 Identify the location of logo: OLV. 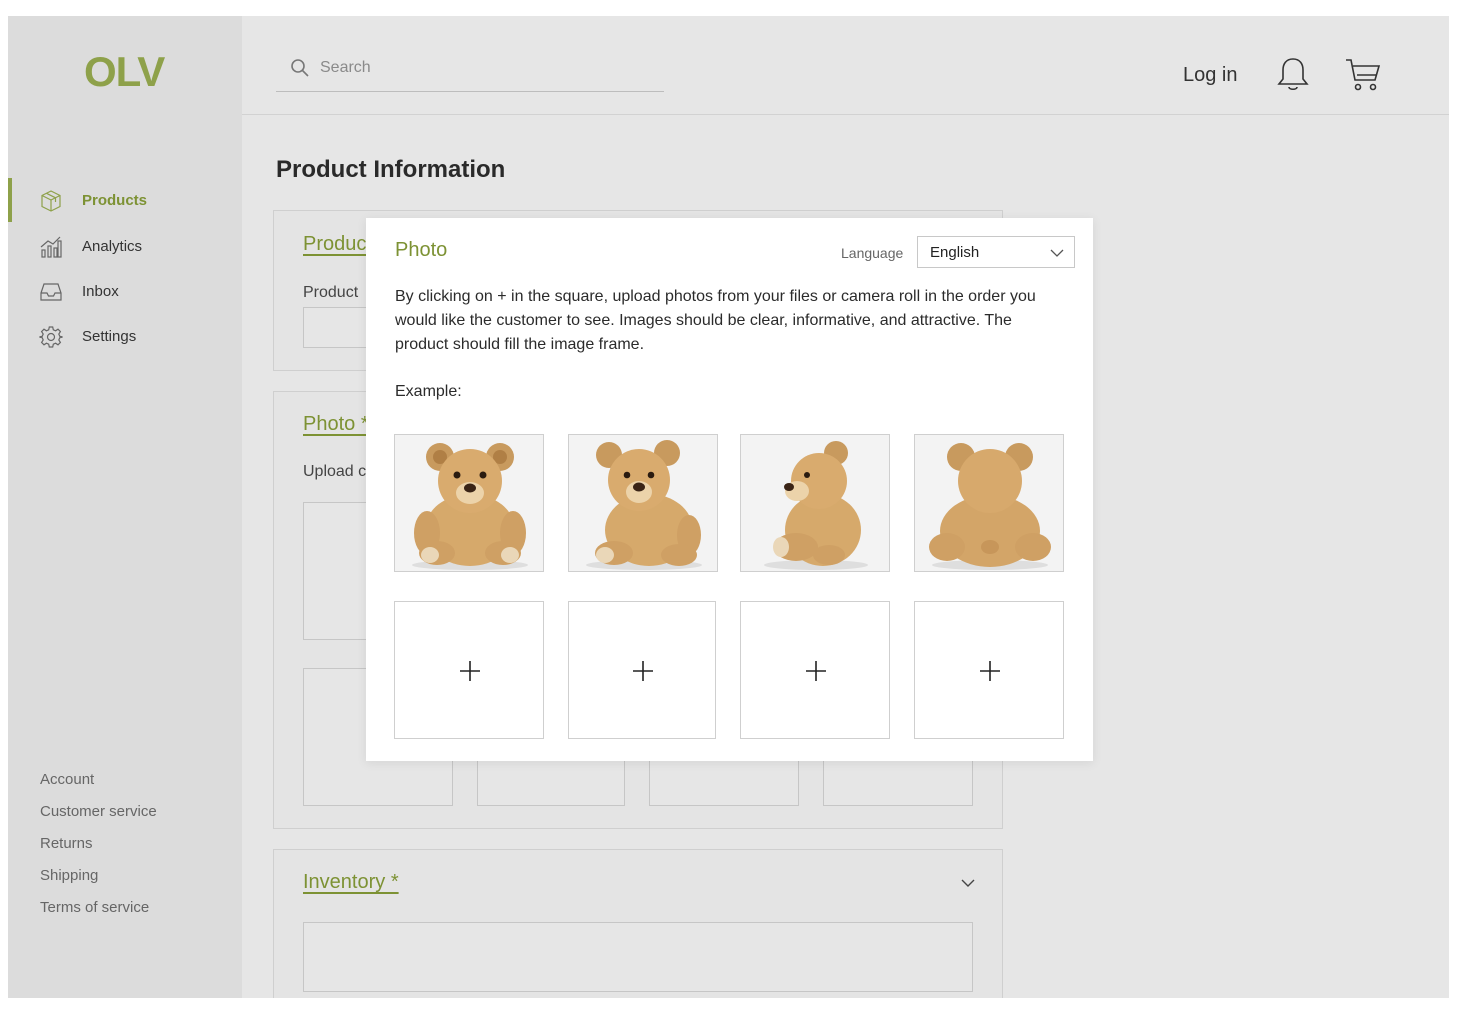
(124, 72).